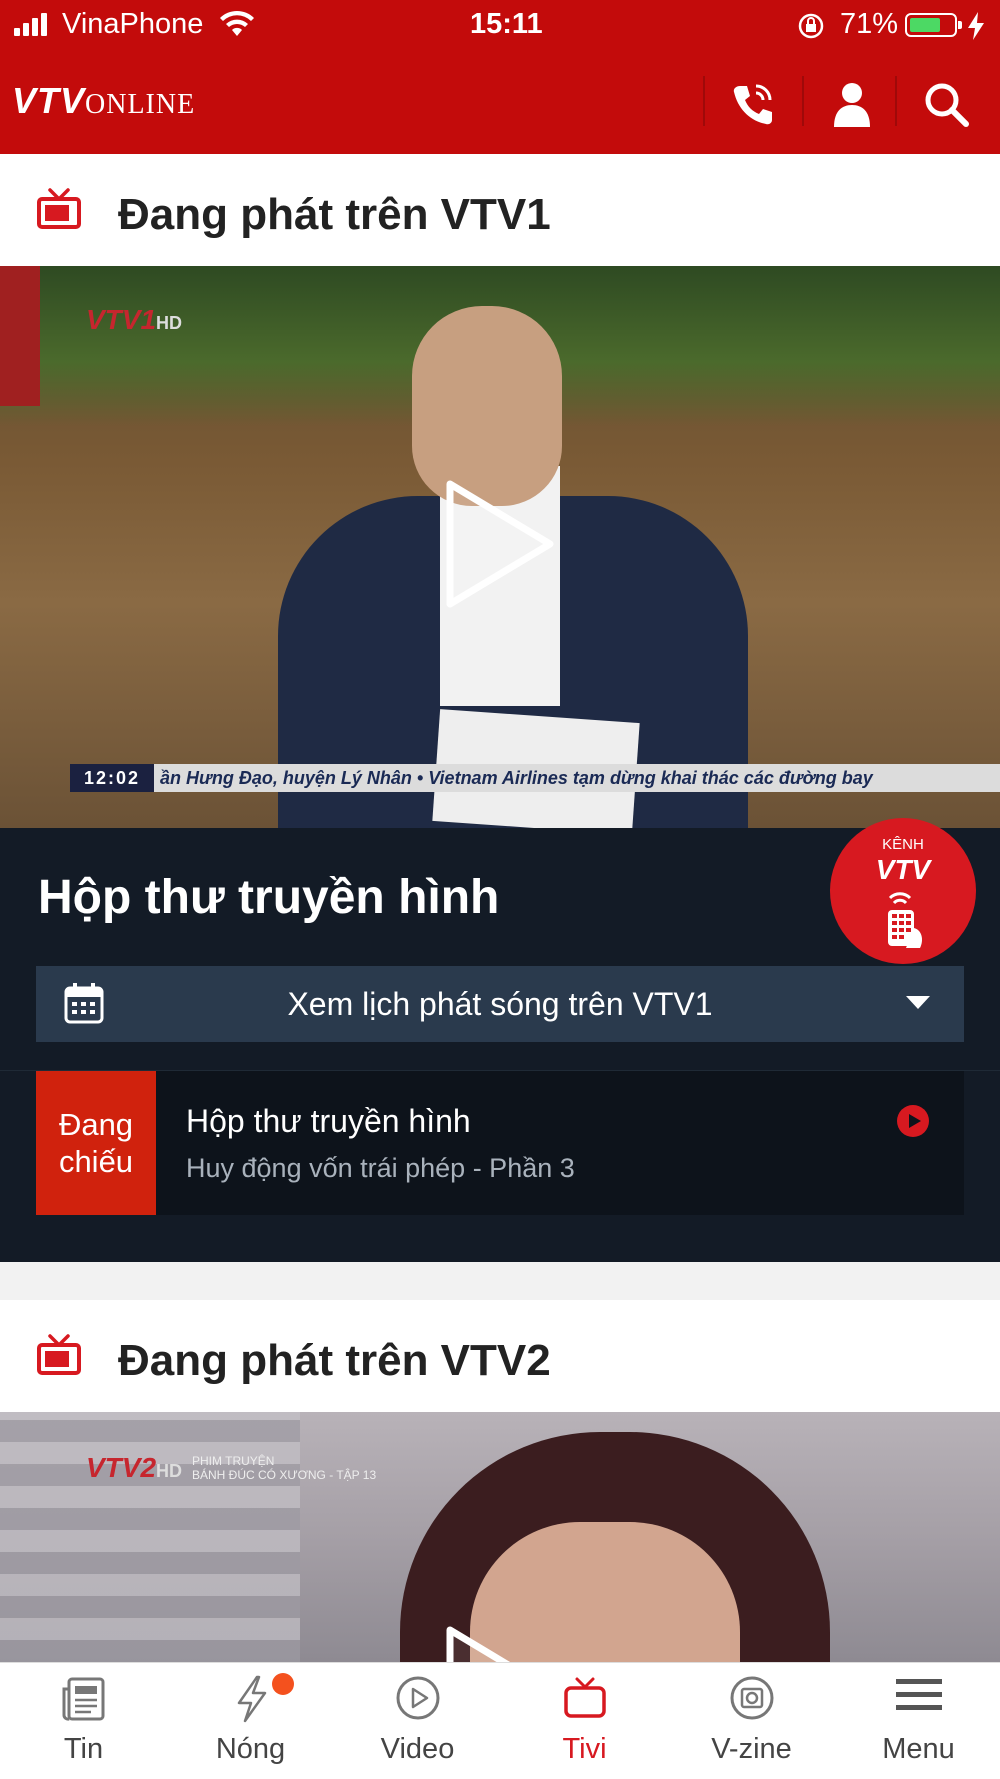  Describe the element at coordinates (903, 891) in the screenshot. I see `vtv-channel-remote-button: KÊNH VTV` at that location.